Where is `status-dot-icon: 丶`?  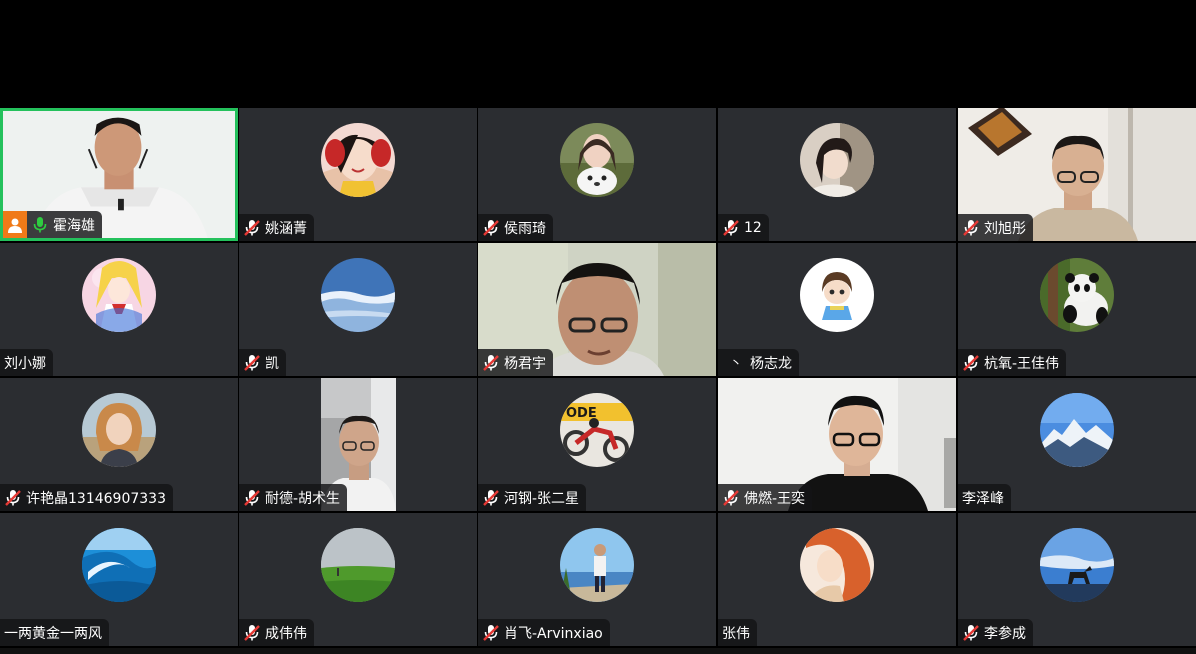 status-dot-icon: 丶 is located at coordinates (736, 363).